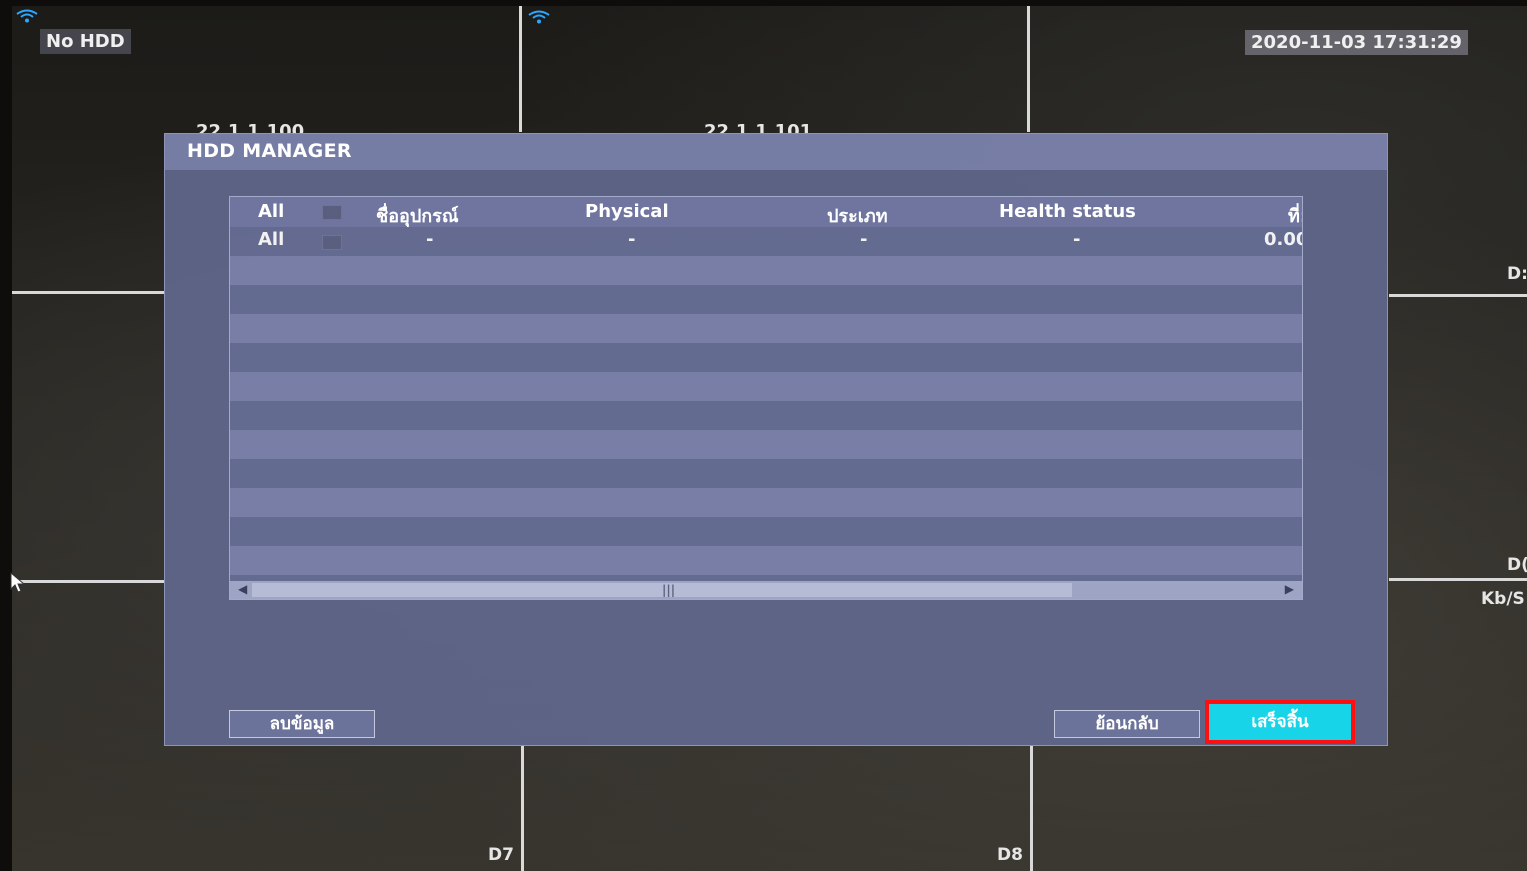 The height and width of the screenshot is (871, 1527). What do you see at coordinates (1289, 589) in the screenshot?
I see `scroll-right-icon: ▶` at bounding box center [1289, 589].